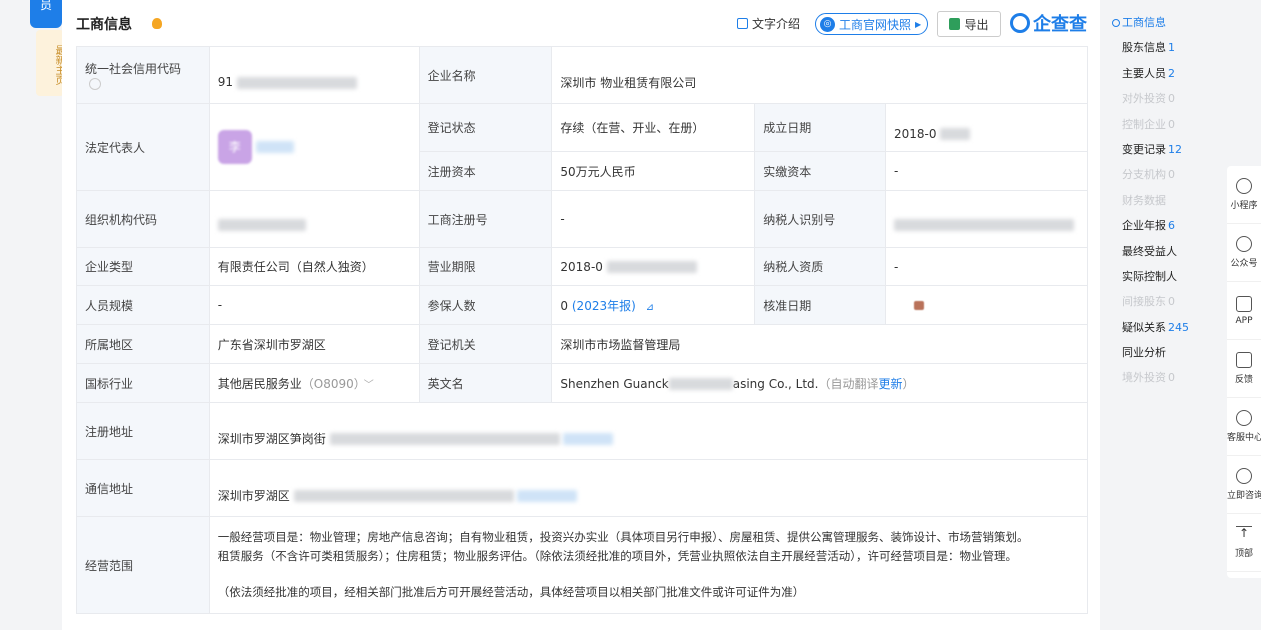 This screenshot has height=630, width=1261. I want to click on section-nav-label: 实际控制人, so click(1149, 276).